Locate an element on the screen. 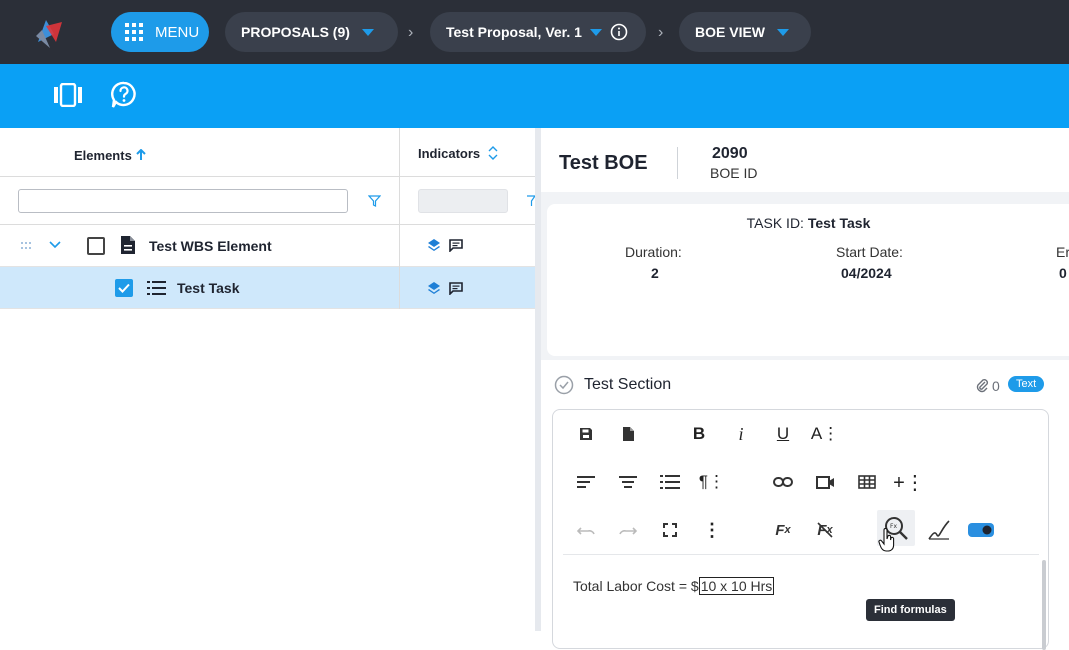 The image size is (1069, 650). editor-content: Total Labor Cost = $10 x 10 Hrs is located at coordinates (674, 586).